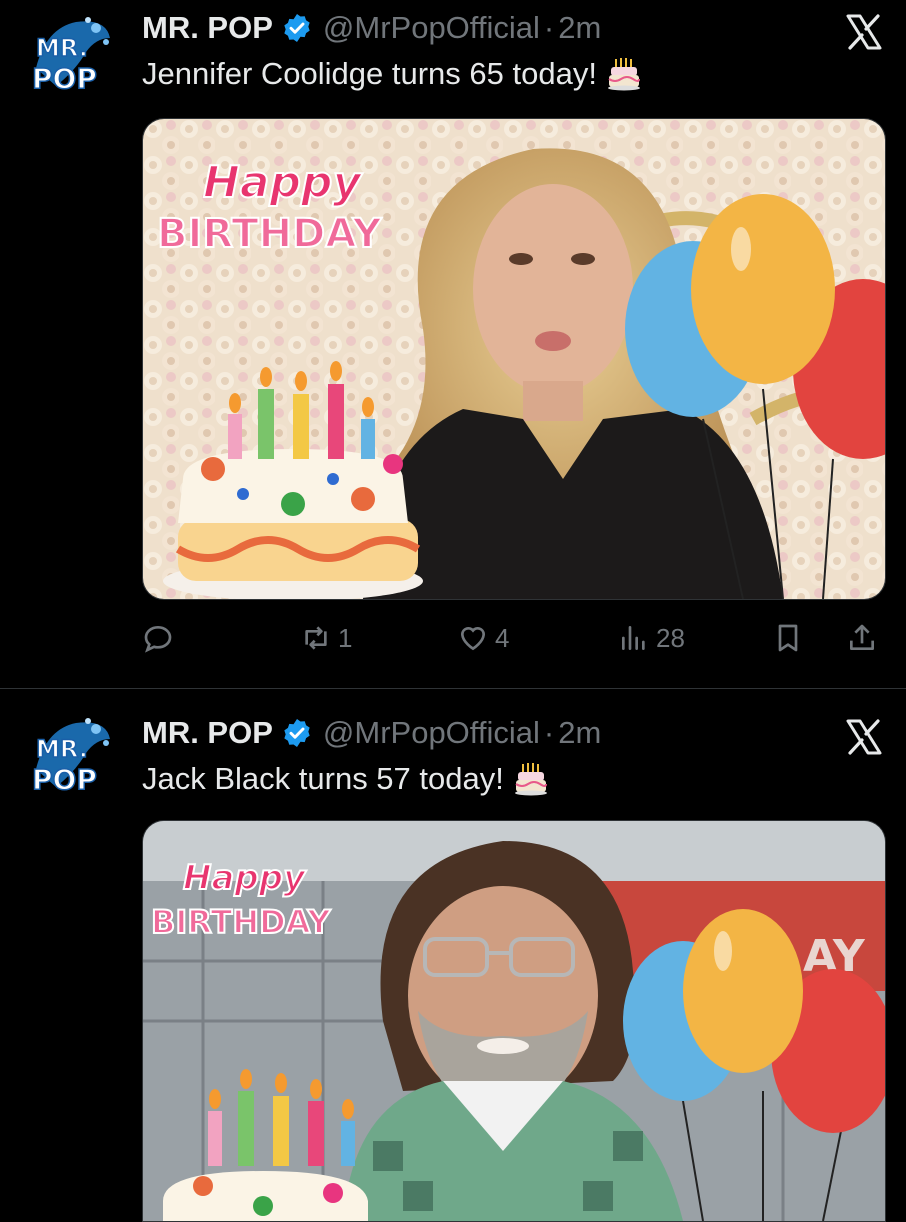  Describe the element at coordinates (633, 638) in the screenshot. I see `views-icon` at that location.